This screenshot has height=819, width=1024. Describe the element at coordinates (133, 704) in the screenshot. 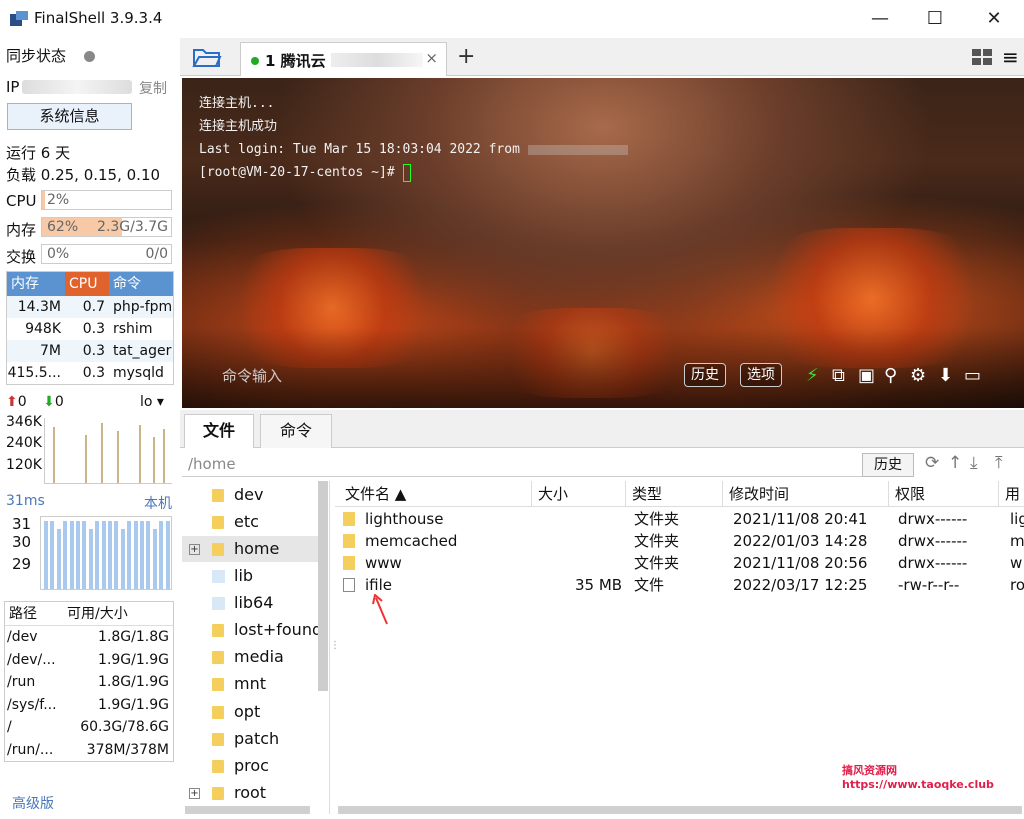

I see `disk-size: 1.9G/1.9G` at that location.